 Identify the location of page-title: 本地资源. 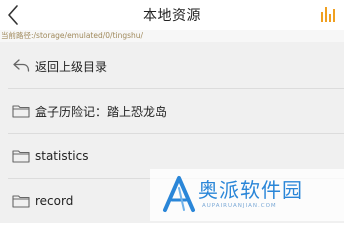
(172, 16).